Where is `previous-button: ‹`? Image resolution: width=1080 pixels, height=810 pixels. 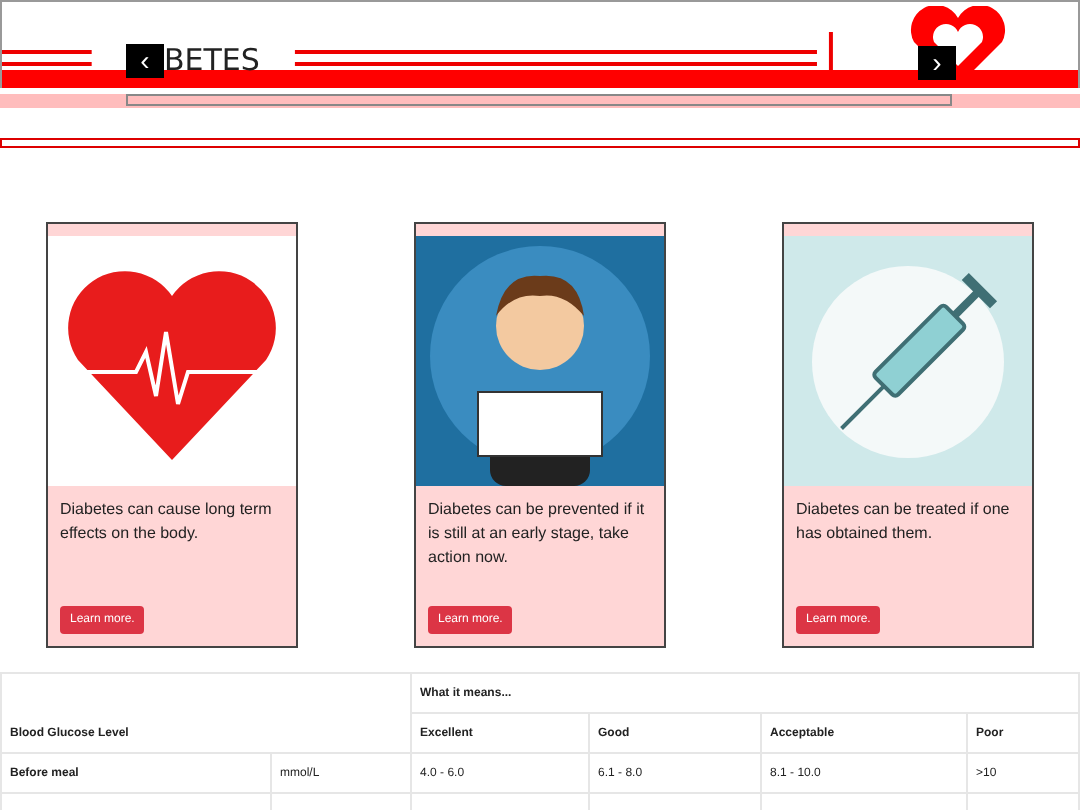 previous-button: ‹ is located at coordinates (145, 61).